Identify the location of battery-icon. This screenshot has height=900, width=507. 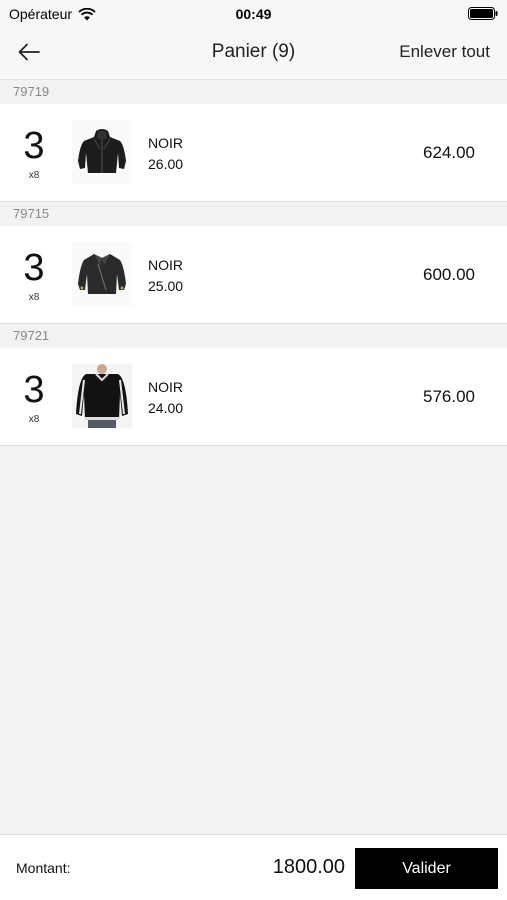
(483, 13).